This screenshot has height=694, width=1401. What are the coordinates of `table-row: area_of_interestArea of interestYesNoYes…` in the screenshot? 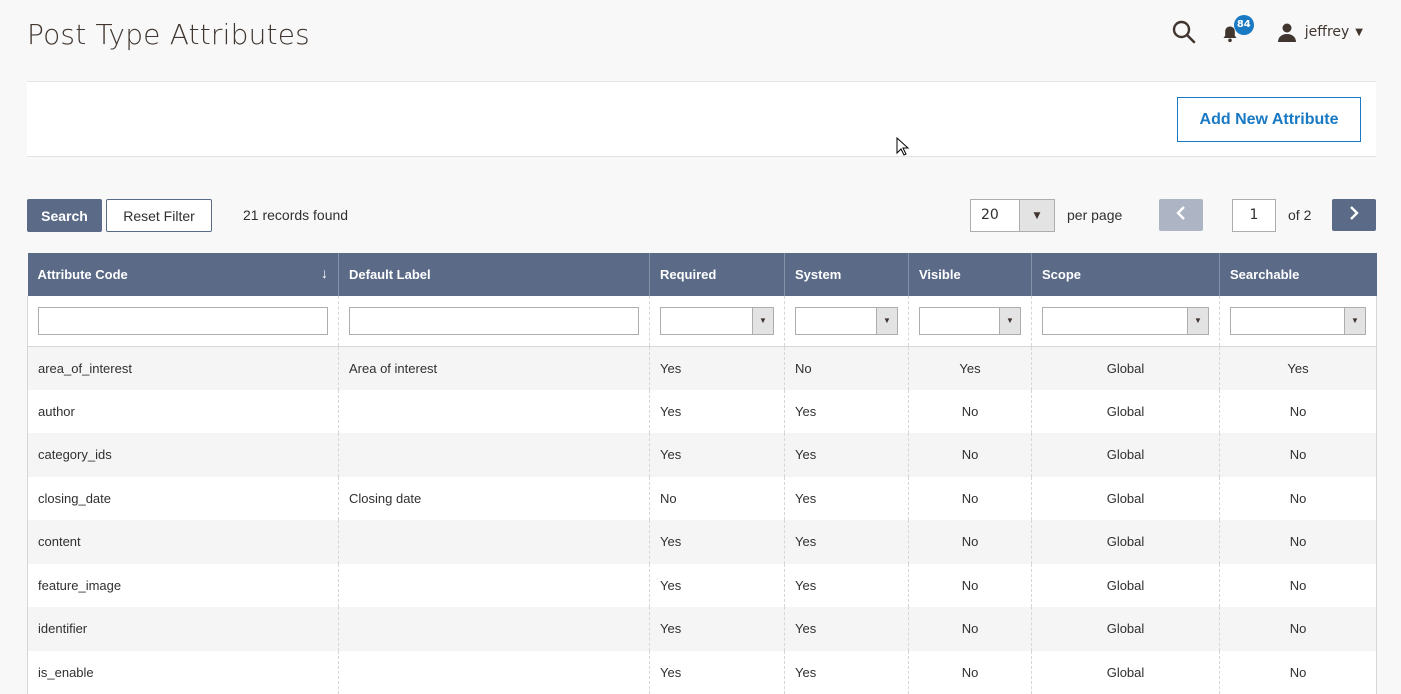 It's located at (702, 368).